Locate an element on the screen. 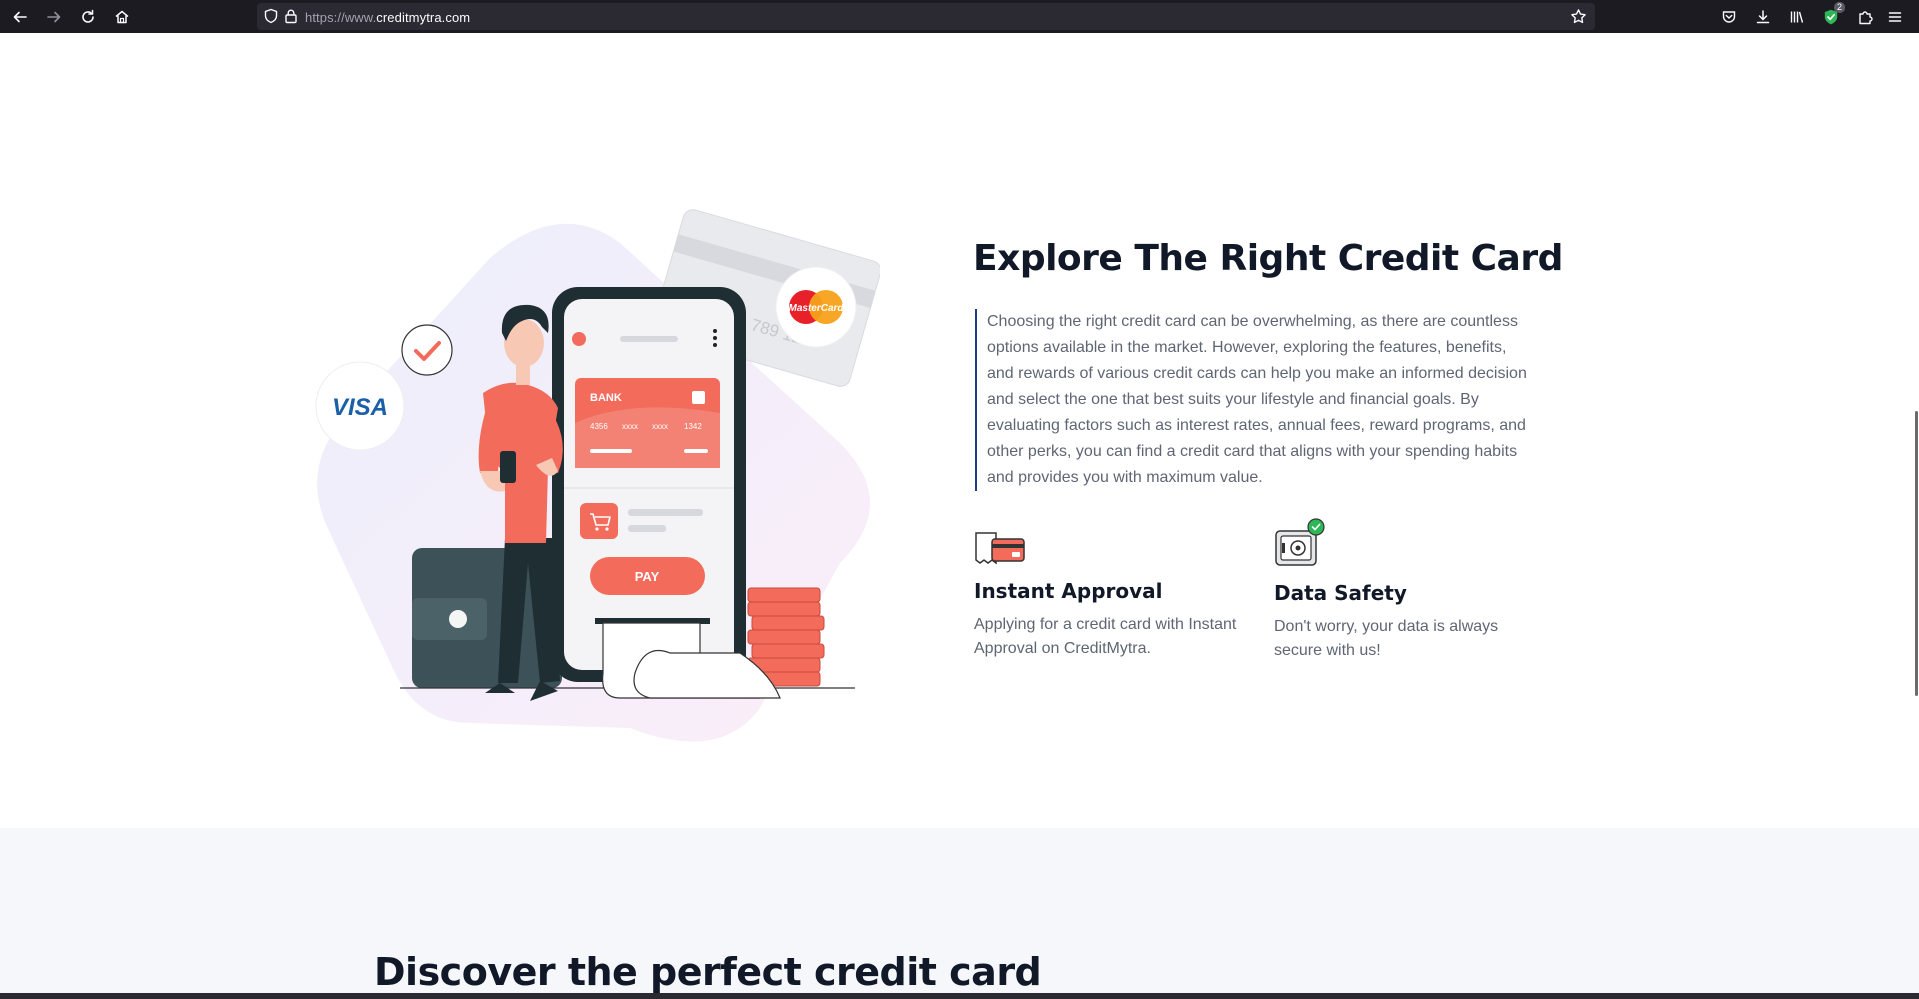 This screenshot has height=999, width=1919. shield-icon is located at coordinates (271, 18).